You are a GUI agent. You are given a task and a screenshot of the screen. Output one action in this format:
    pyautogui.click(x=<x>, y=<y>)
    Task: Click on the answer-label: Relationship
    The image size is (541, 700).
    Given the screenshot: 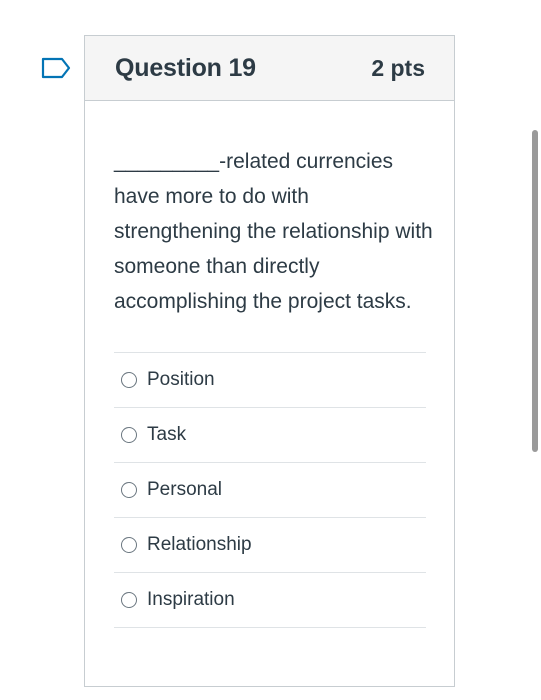 What is the action you would take?
    pyautogui.click(x=199, y=544)
    